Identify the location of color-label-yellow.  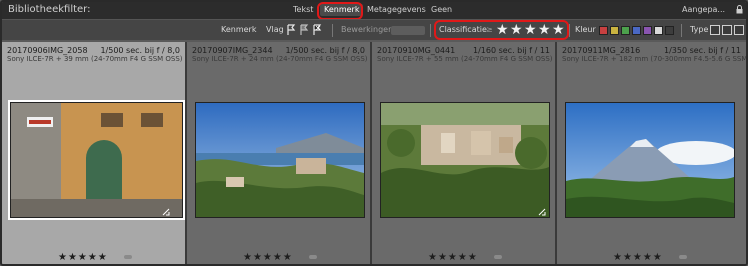
(614, 30).